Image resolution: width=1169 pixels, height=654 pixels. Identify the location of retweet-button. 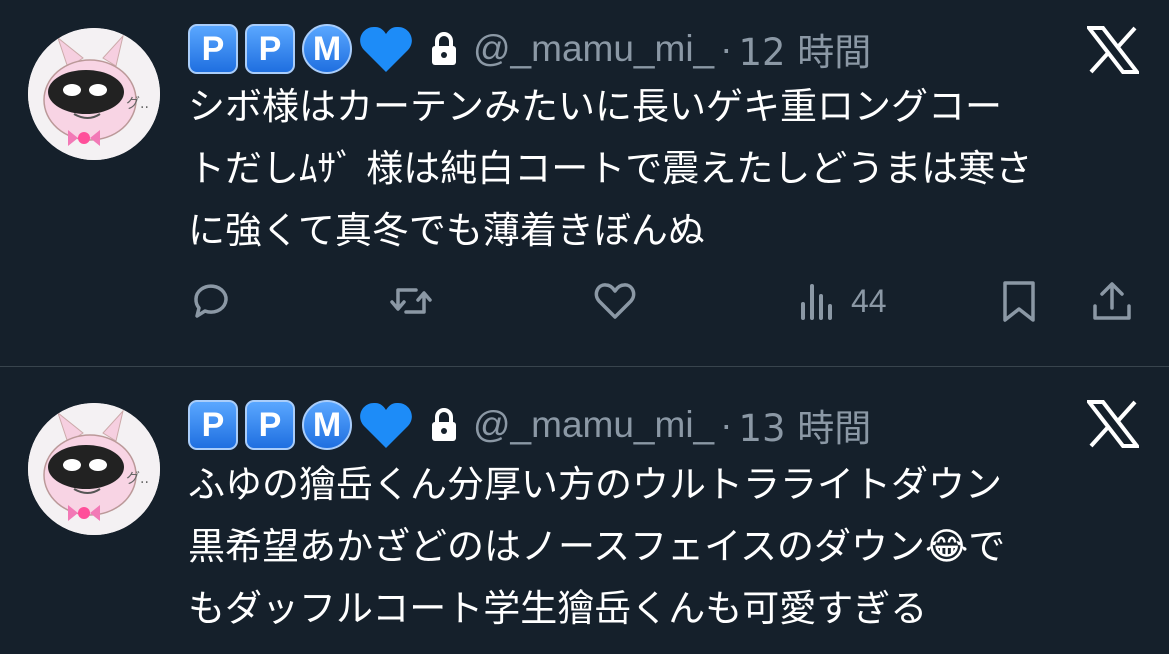
(411, 301).